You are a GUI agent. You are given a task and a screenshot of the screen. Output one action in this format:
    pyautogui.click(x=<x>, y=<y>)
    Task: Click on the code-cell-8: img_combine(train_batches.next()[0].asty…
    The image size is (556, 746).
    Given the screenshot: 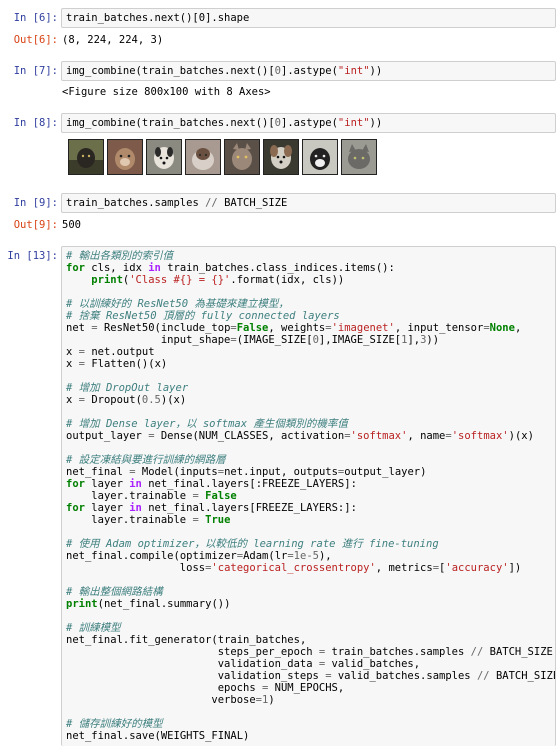 What is the action you would take?
    pyautogui.click(x=308, y=123)
    